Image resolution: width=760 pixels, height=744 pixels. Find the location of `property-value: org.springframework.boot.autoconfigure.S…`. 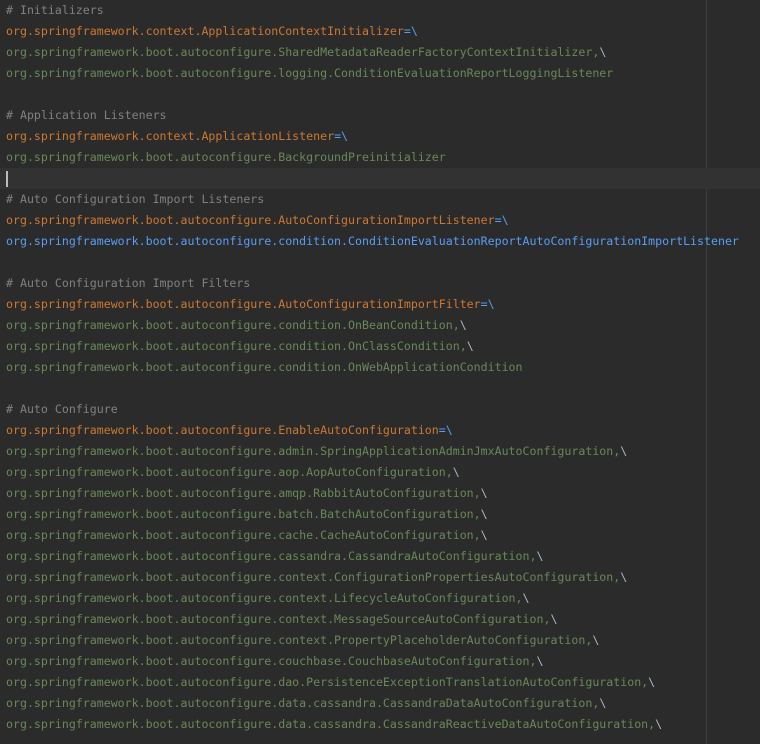

property-value: org.springframework.boot.autoconfigure.S… is located at coordinates (303, 52).